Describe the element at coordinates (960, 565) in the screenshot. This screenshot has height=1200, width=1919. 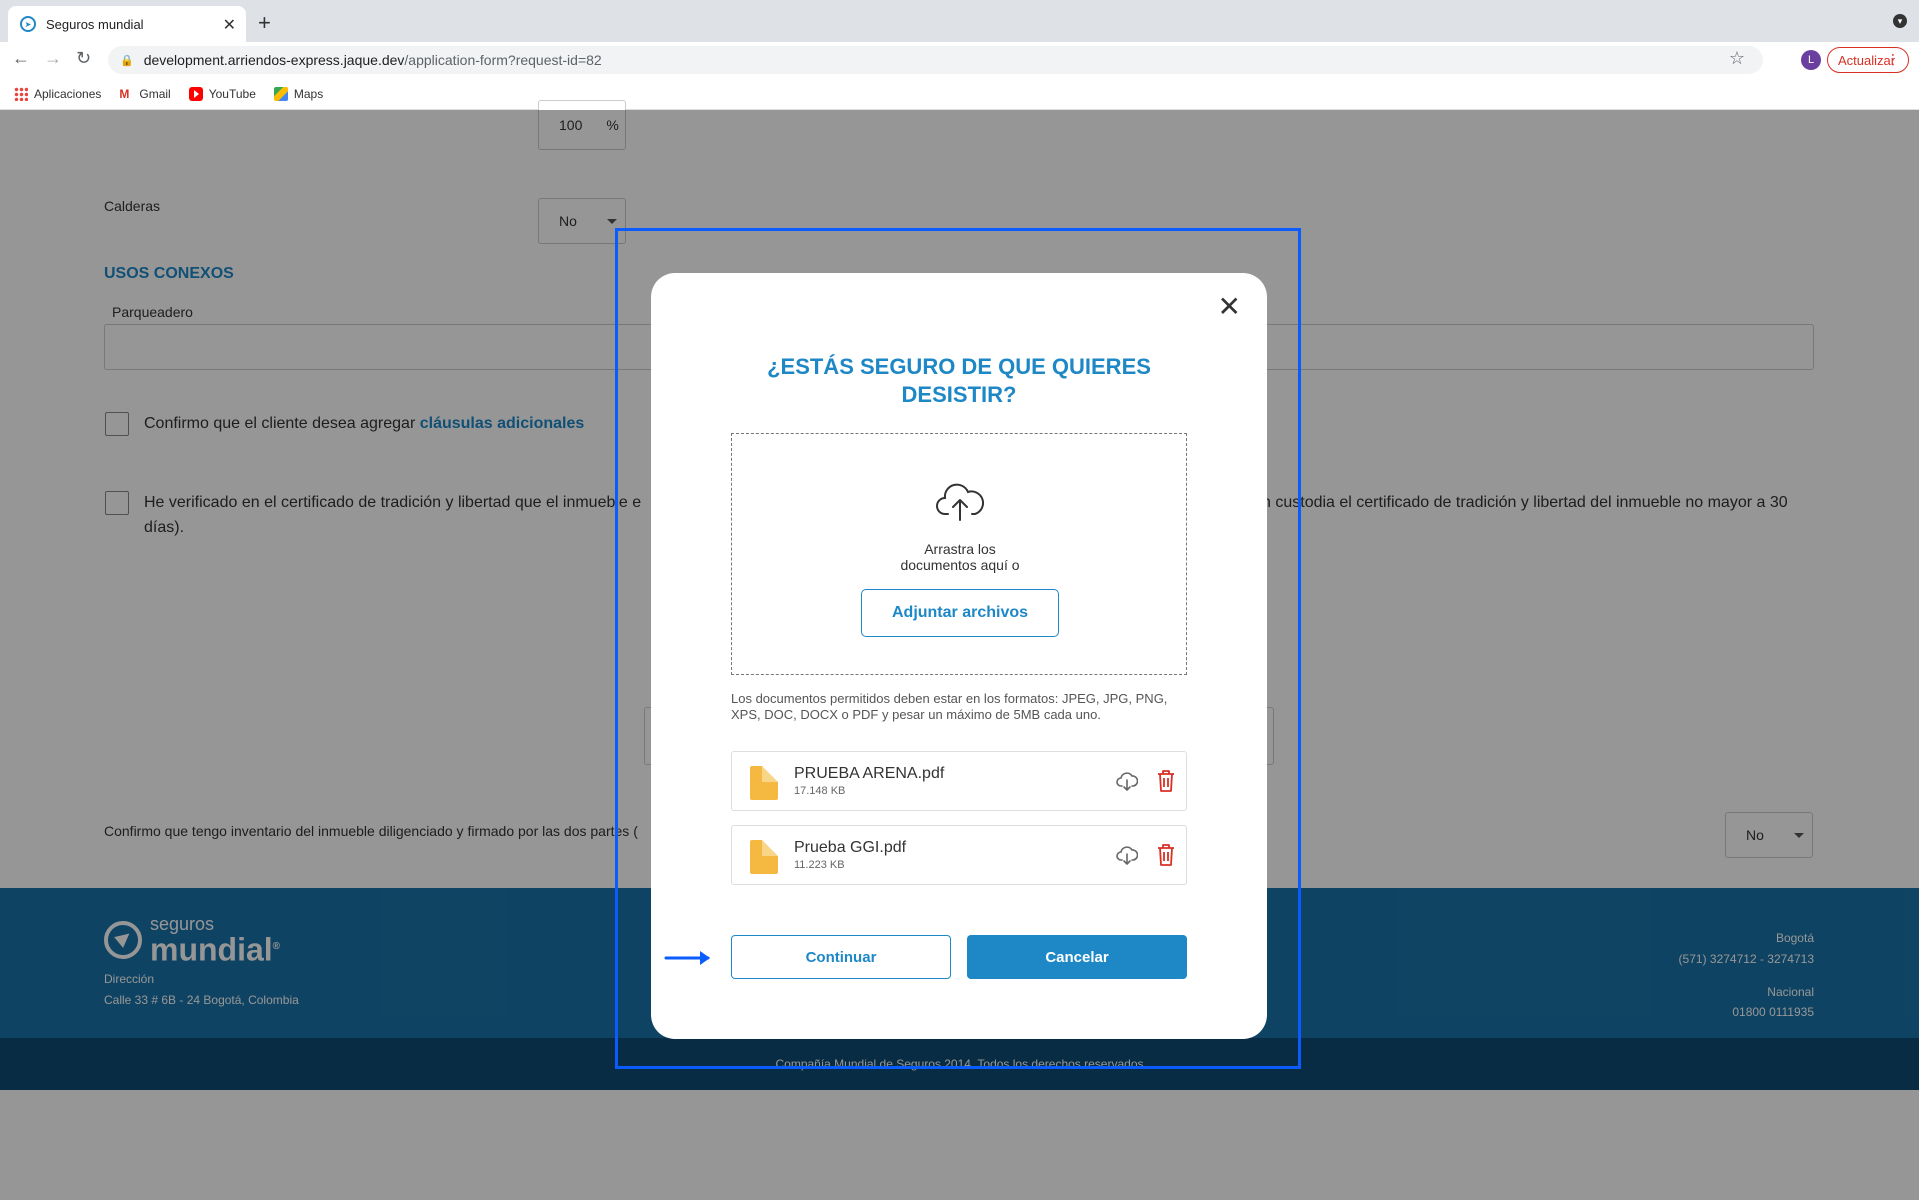
I see `dropzone-text-2: documentos aquí o` at that location.